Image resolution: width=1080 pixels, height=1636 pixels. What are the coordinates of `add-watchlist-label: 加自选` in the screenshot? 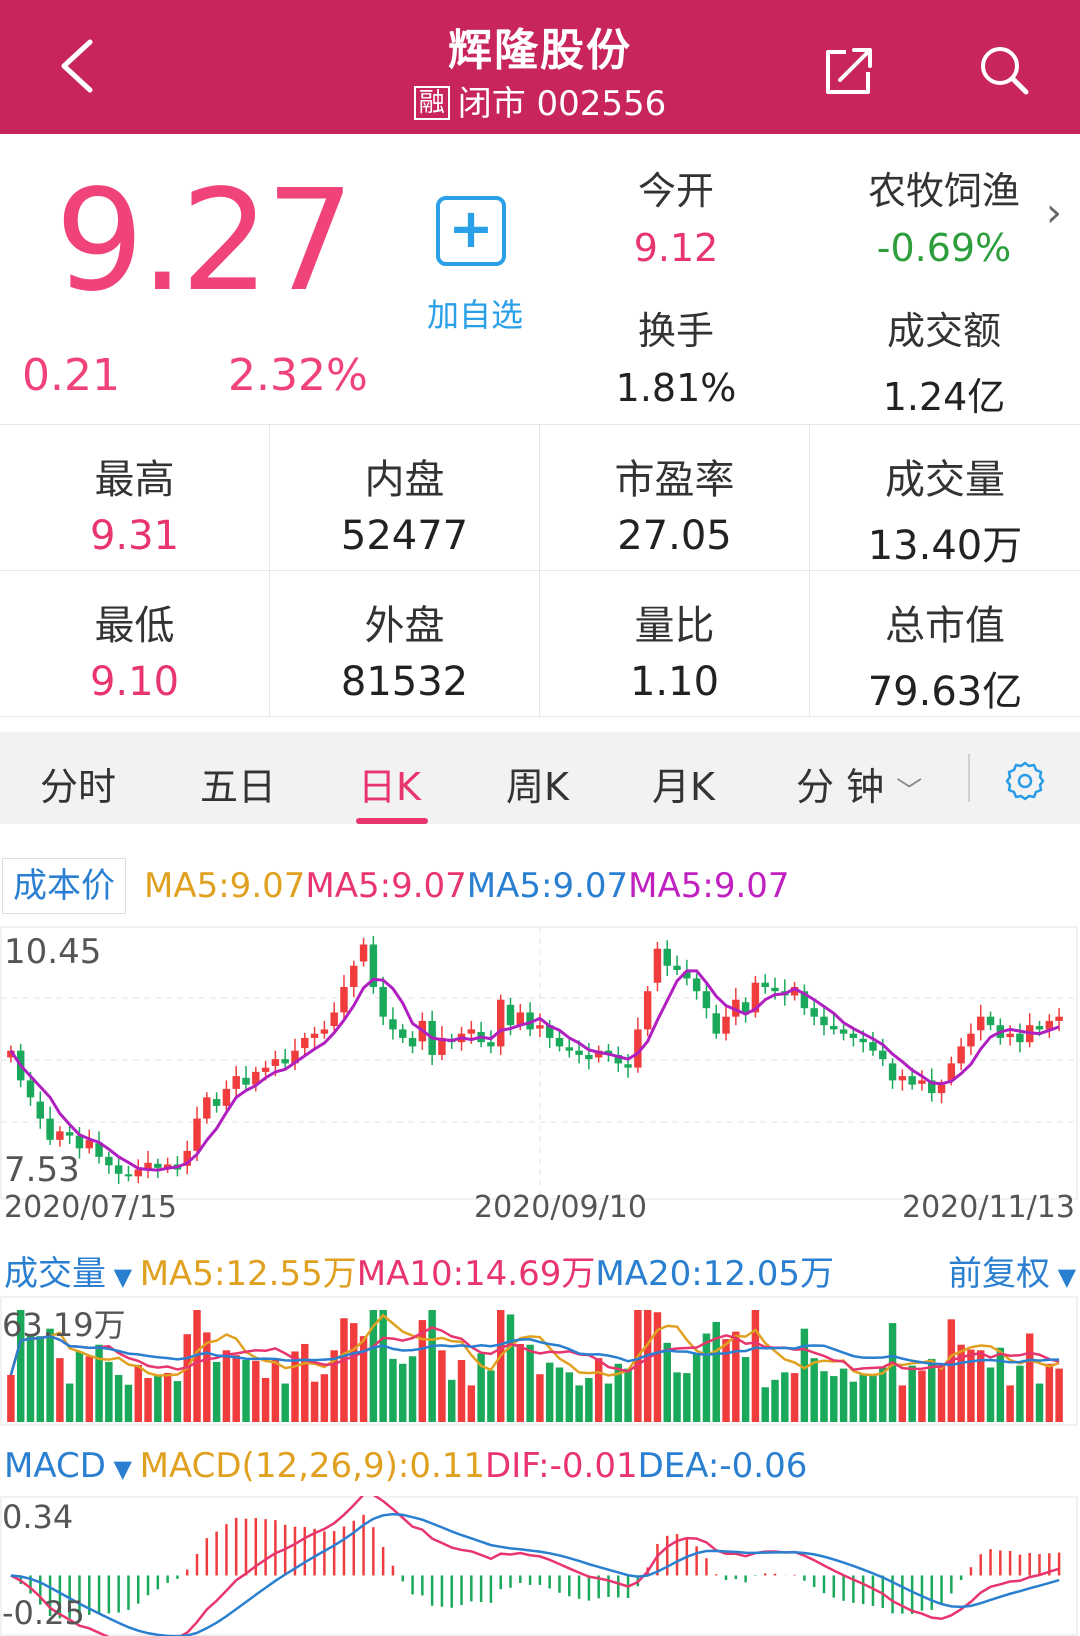 It's located at (475, 313).